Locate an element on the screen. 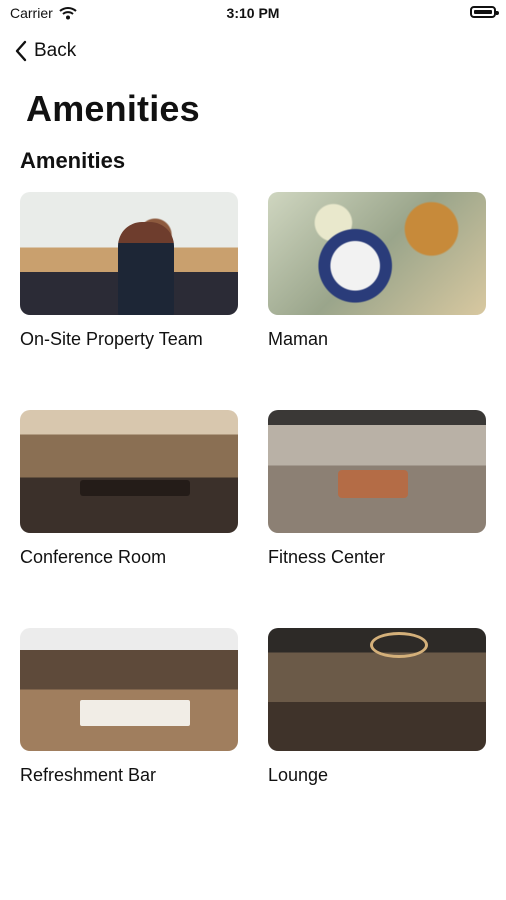  amenity-label: Conference Room is located at coordinates (93, 557).